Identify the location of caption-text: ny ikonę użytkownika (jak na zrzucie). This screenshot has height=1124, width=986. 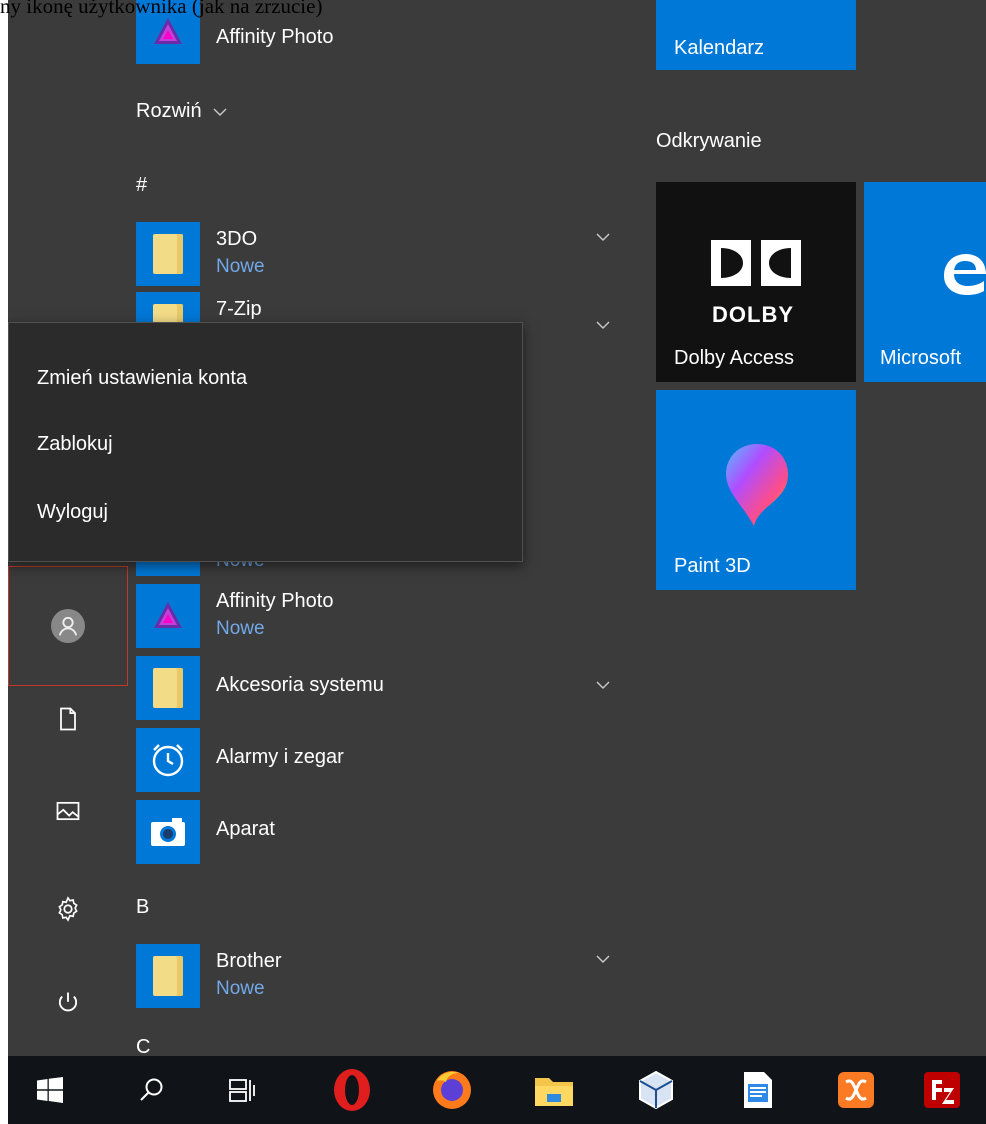
(161, 9).